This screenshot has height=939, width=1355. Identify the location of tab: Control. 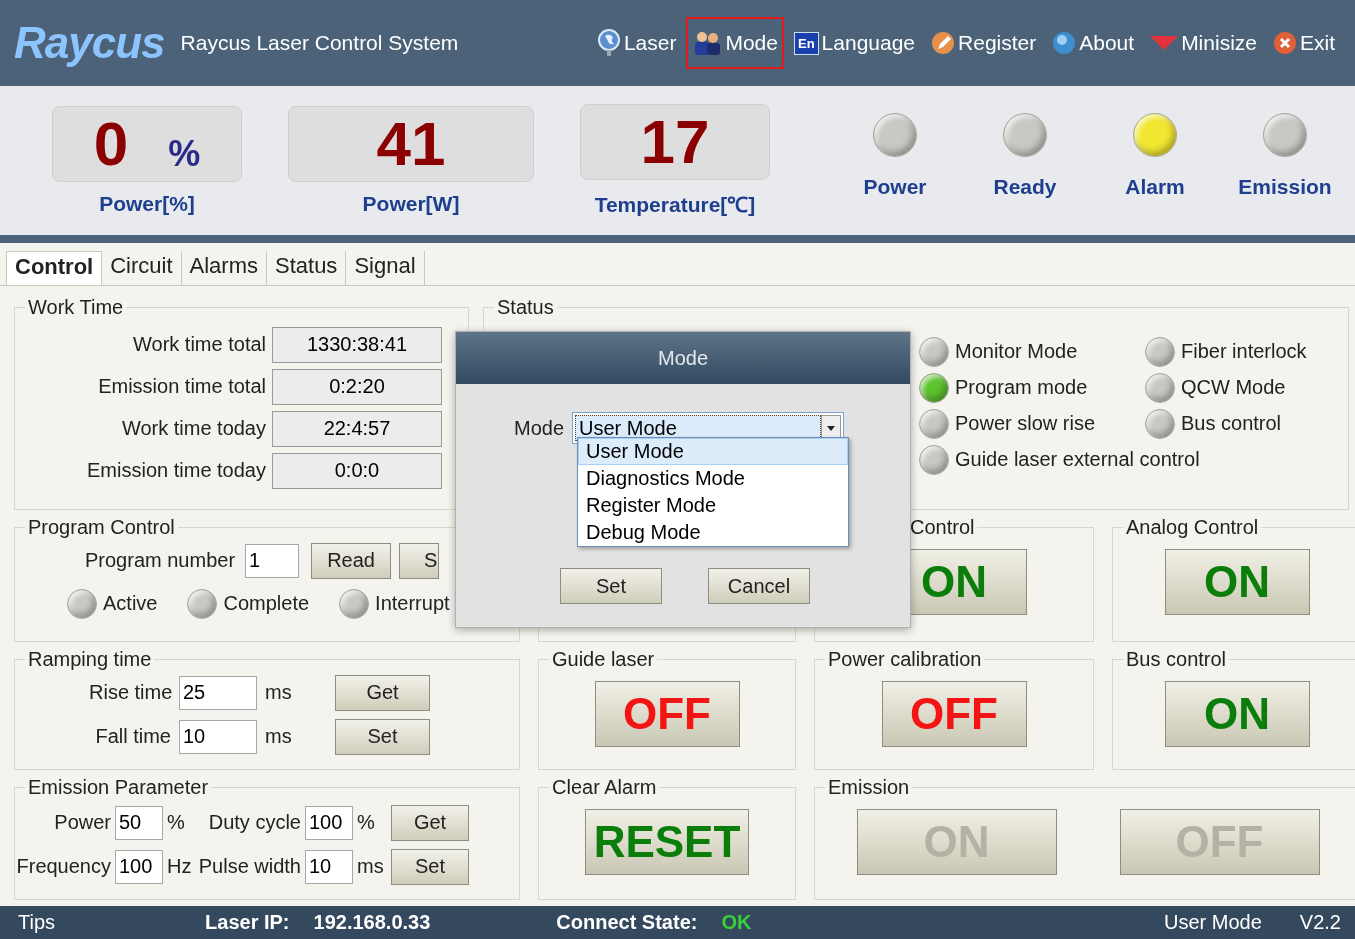
(54, 268).